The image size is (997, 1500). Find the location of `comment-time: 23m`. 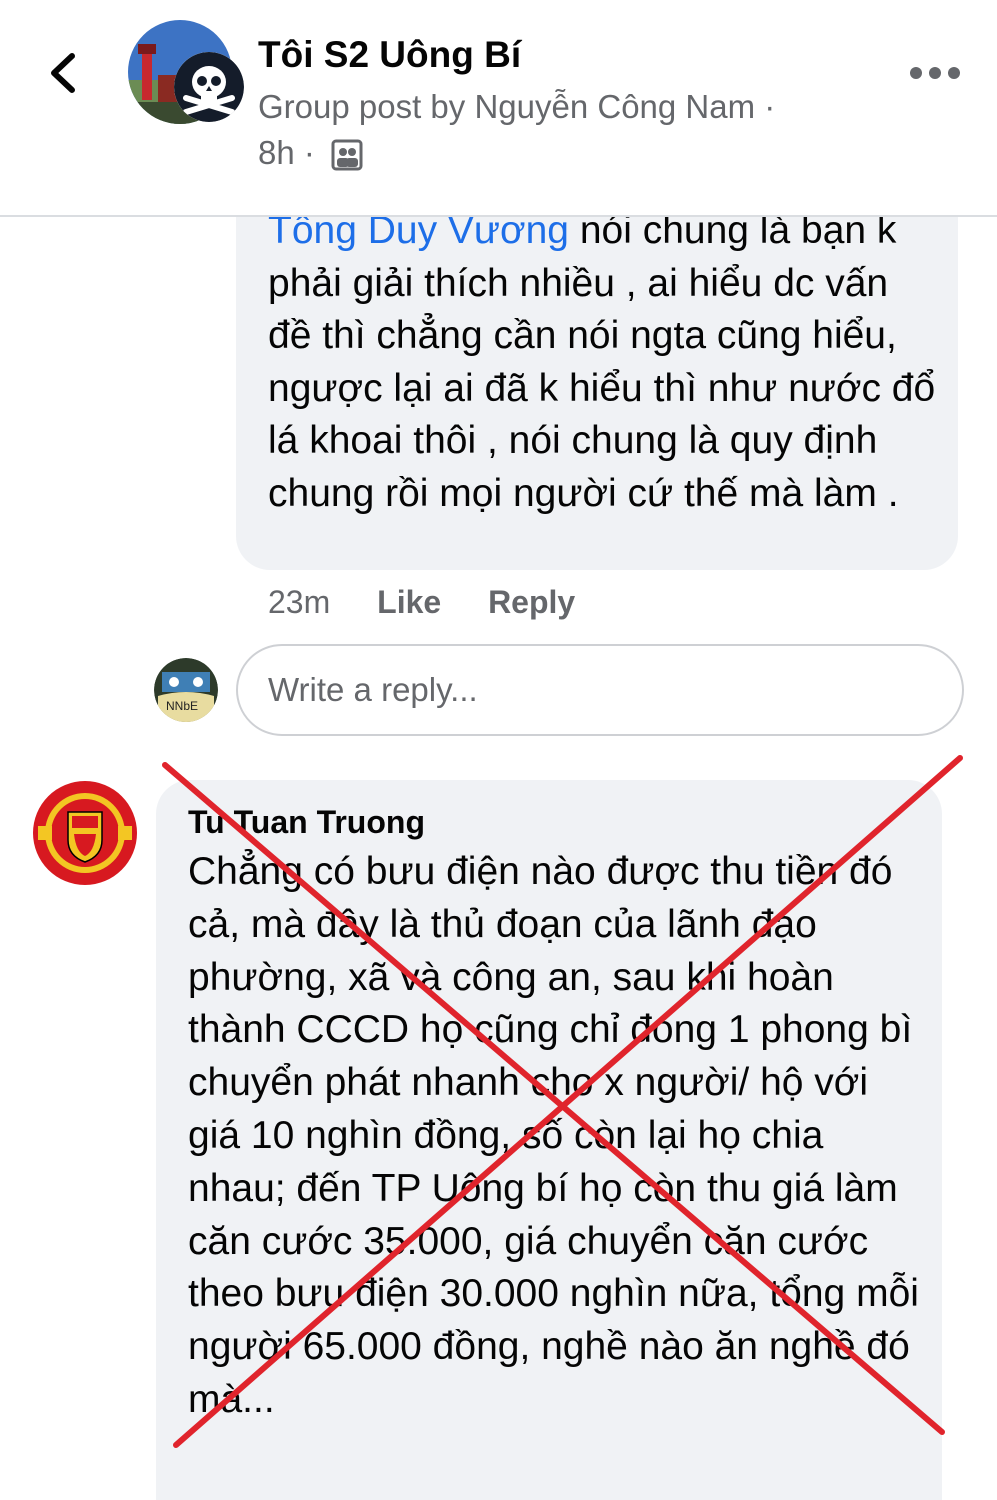

comment-time: 23m is located at coordinates (299, 602).